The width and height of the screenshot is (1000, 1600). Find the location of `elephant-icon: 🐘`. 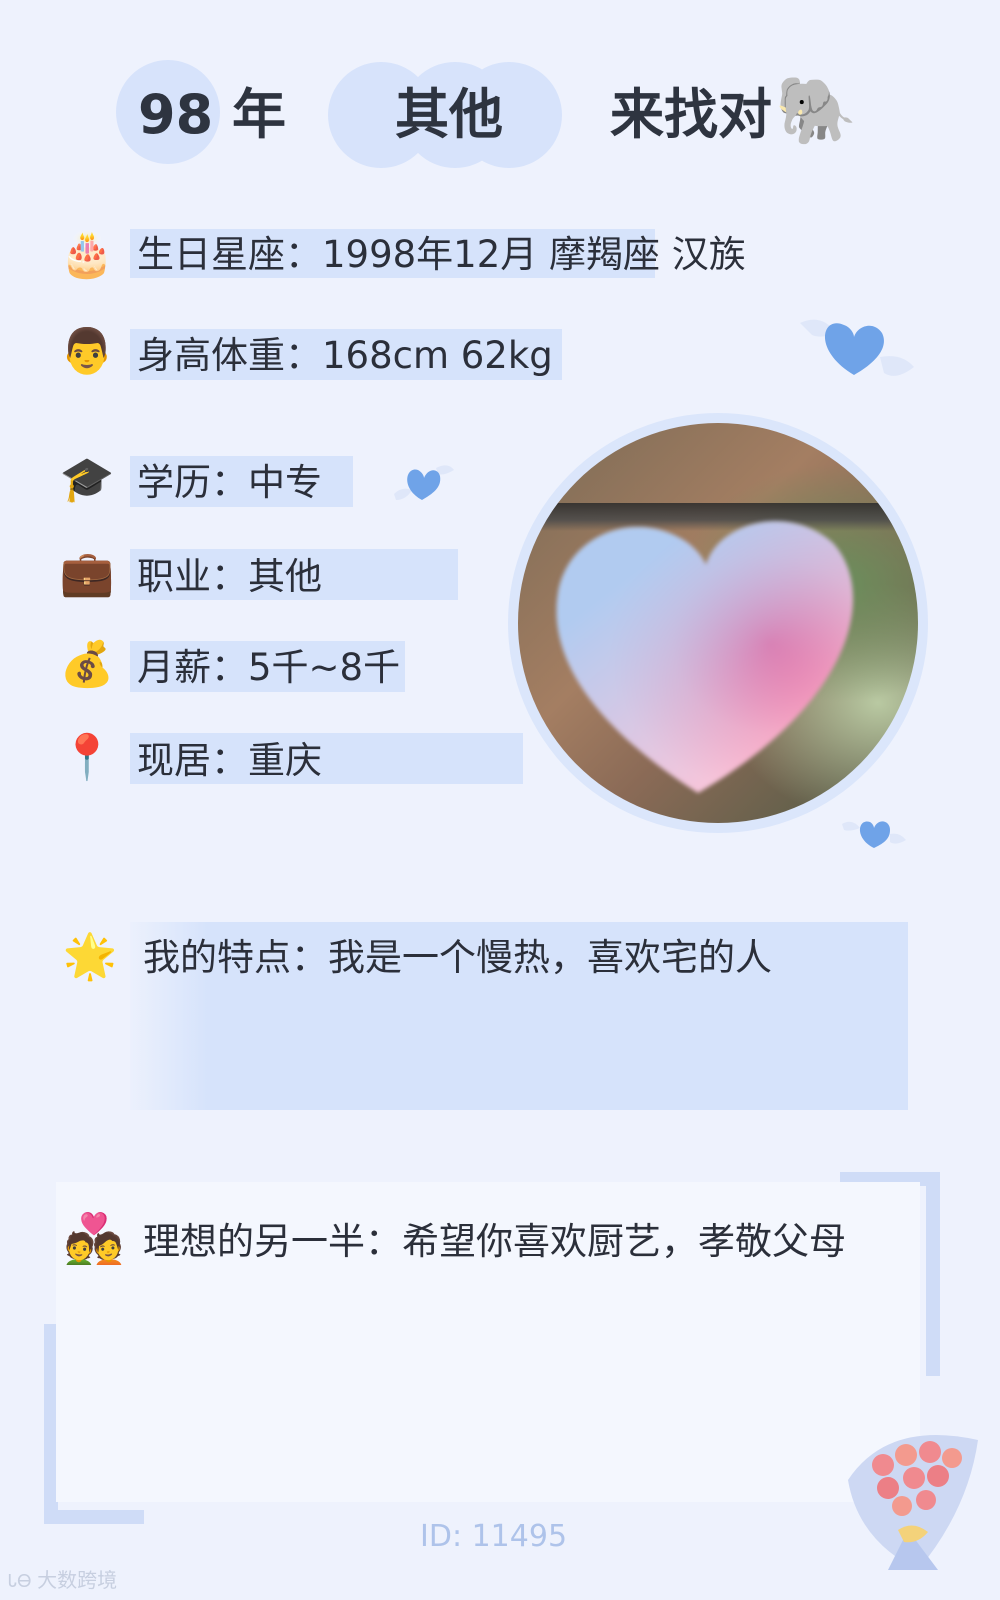

elephant-icon: 🐘 is located at coordinates (816, 110).